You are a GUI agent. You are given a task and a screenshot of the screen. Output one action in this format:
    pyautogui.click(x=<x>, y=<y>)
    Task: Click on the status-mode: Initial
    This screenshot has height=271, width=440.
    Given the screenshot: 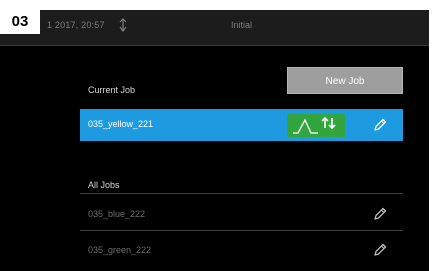 What is the action you would take?
    pyautogui.click(x=242, y=25)
    